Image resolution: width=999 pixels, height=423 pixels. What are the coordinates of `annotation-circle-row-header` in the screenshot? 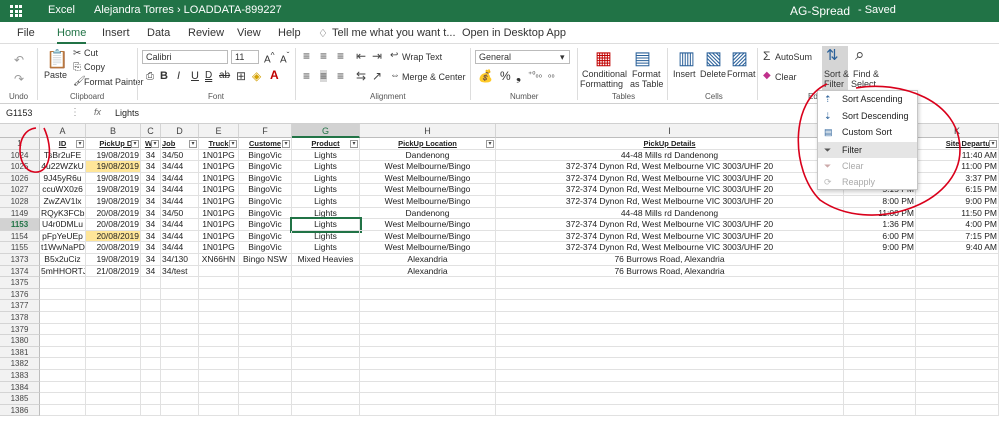 It's located at (35, 150).